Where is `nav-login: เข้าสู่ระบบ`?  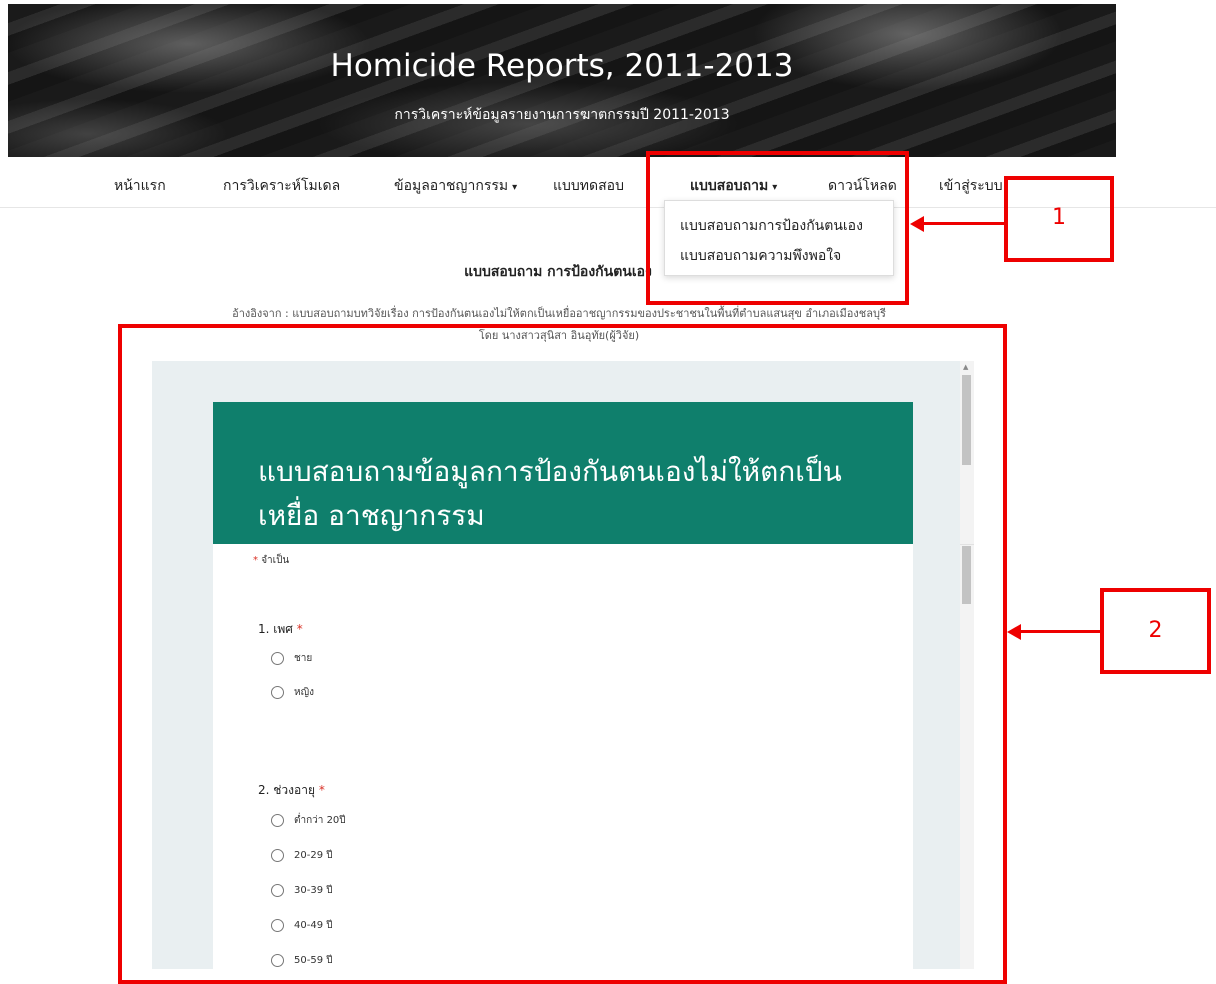
nav-login: เข้าสู่ระบบ is located at coordinates (971, 186).